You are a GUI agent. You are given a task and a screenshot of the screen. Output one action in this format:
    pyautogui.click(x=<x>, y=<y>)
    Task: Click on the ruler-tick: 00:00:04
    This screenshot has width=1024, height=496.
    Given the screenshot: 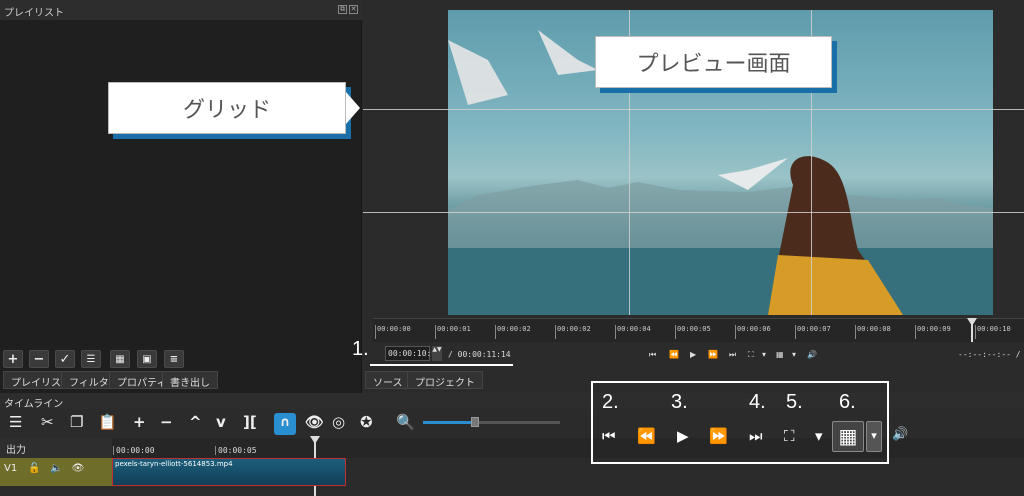 What is the action you would take?
    pyautogui.click(x=633, y=332)
    